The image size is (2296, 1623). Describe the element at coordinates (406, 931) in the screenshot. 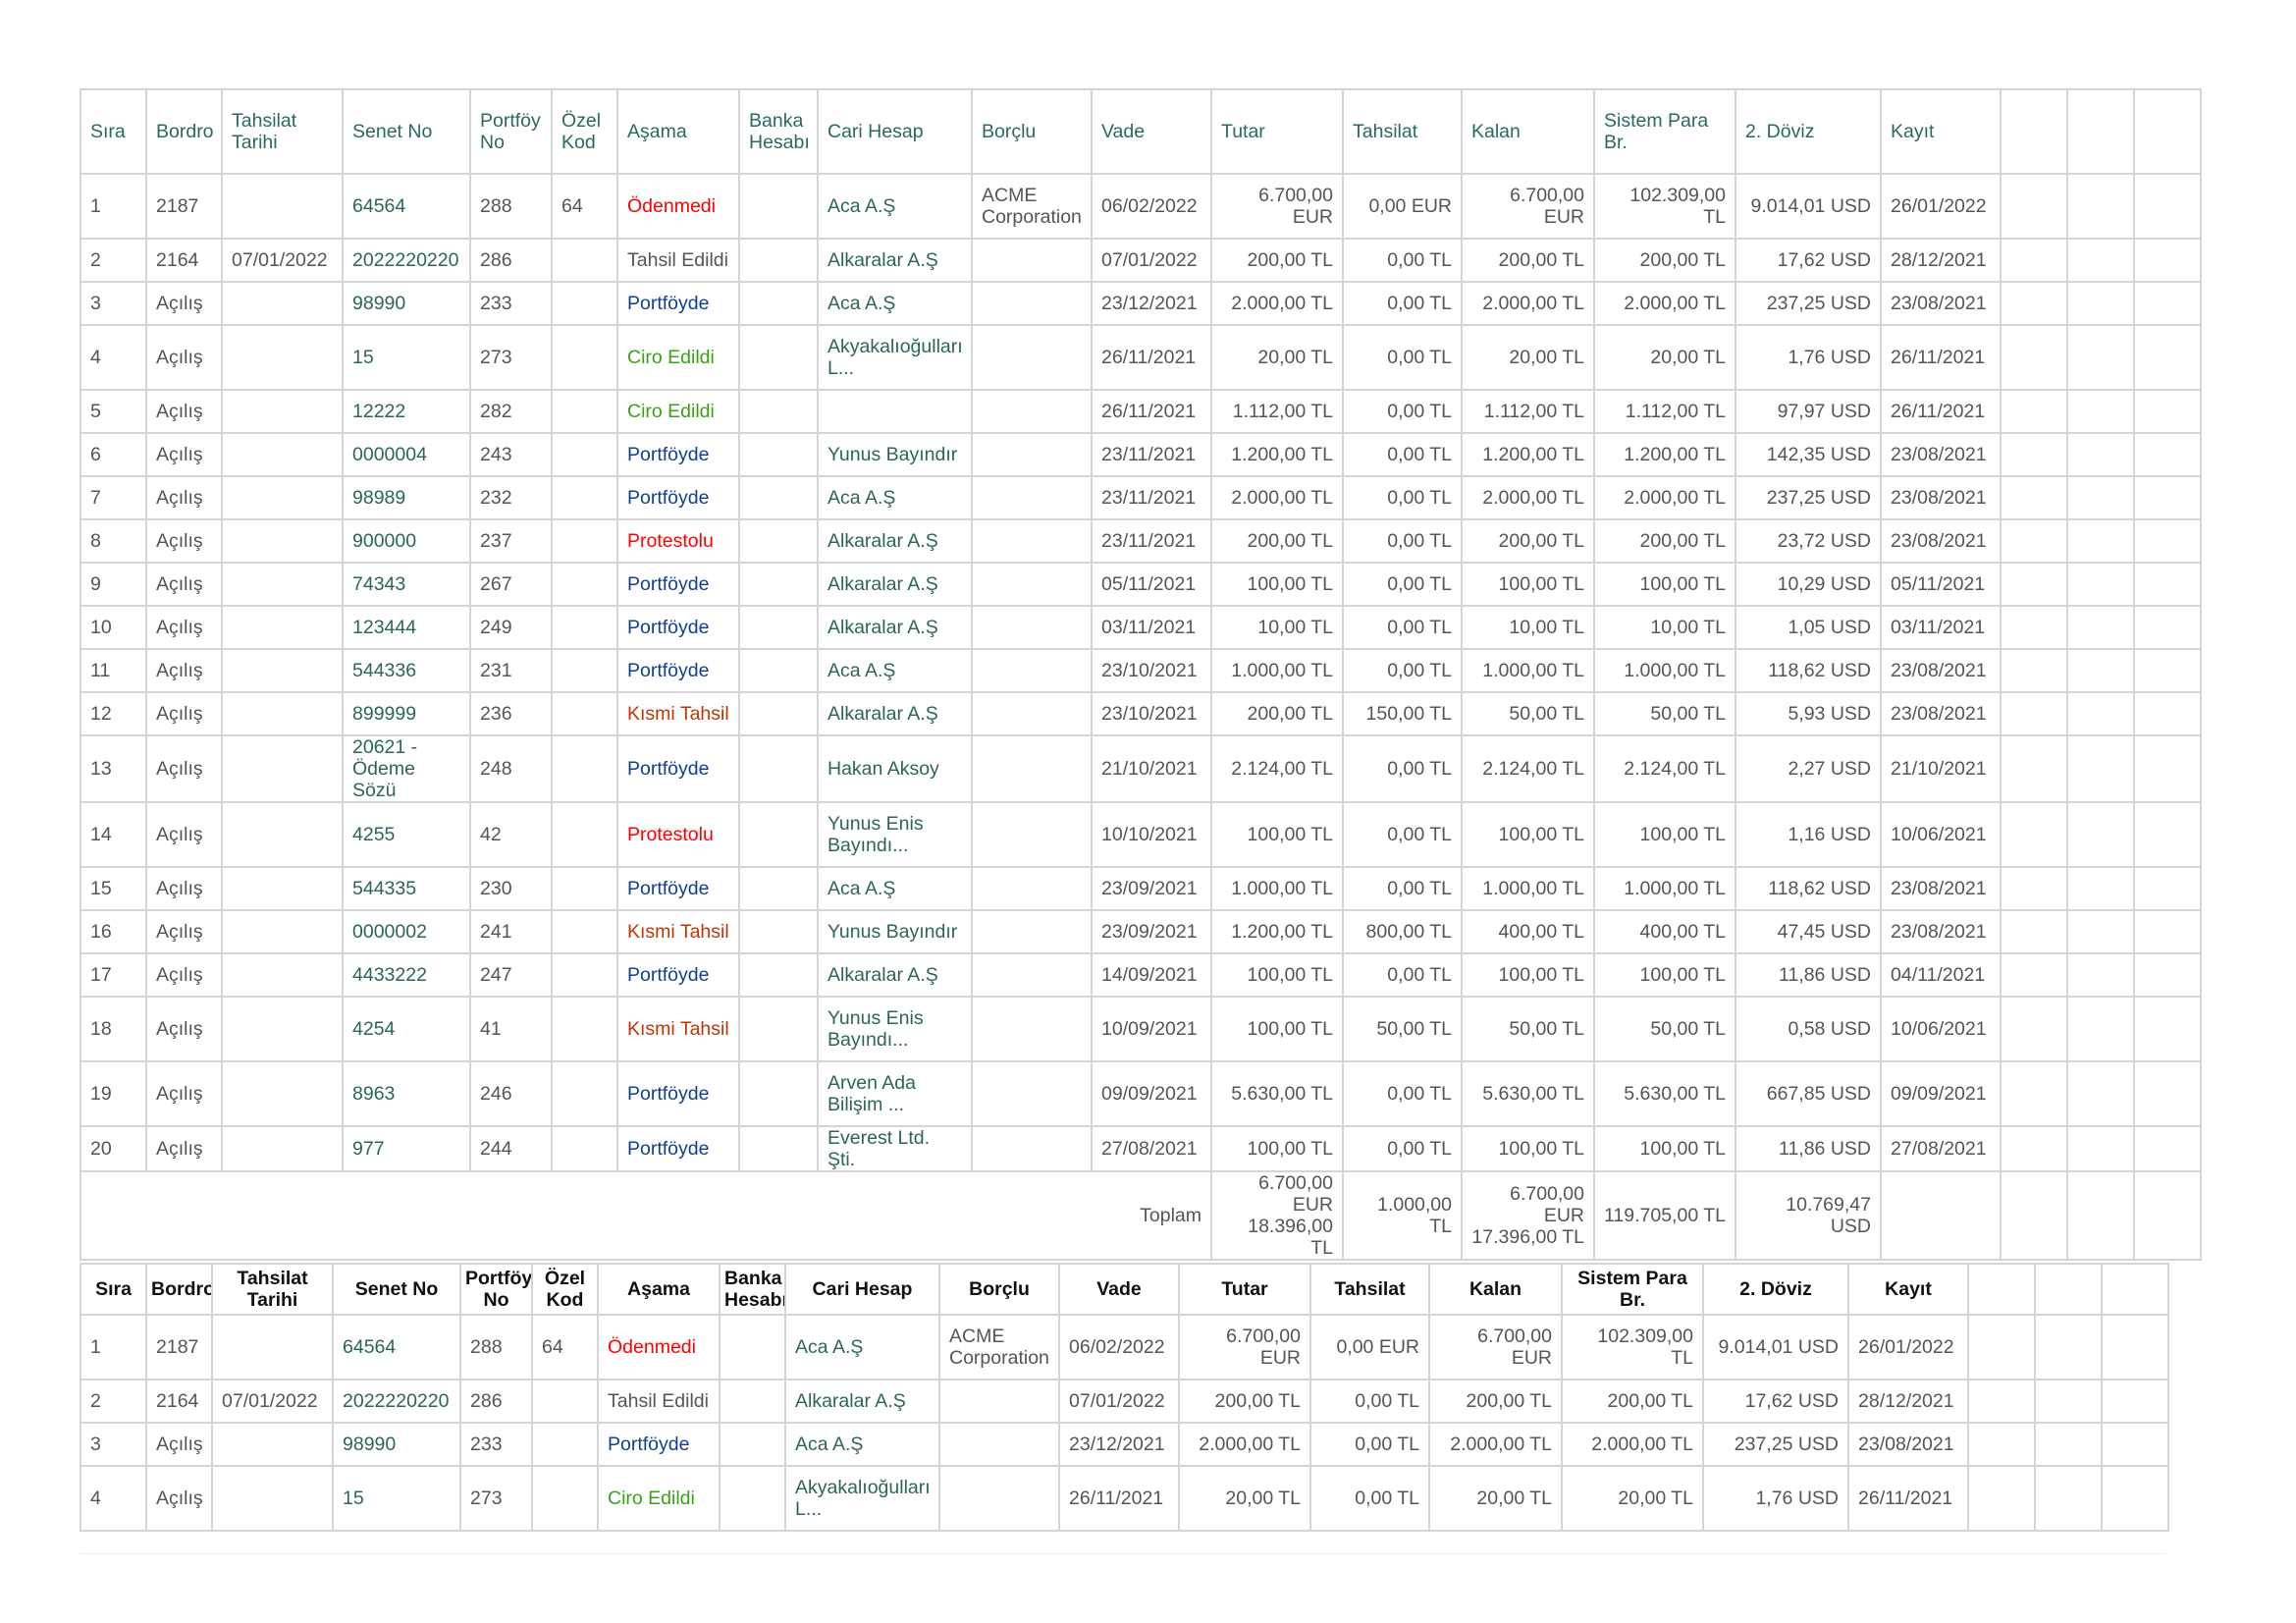

I see `cell-senet-no: 0000002` at that location.